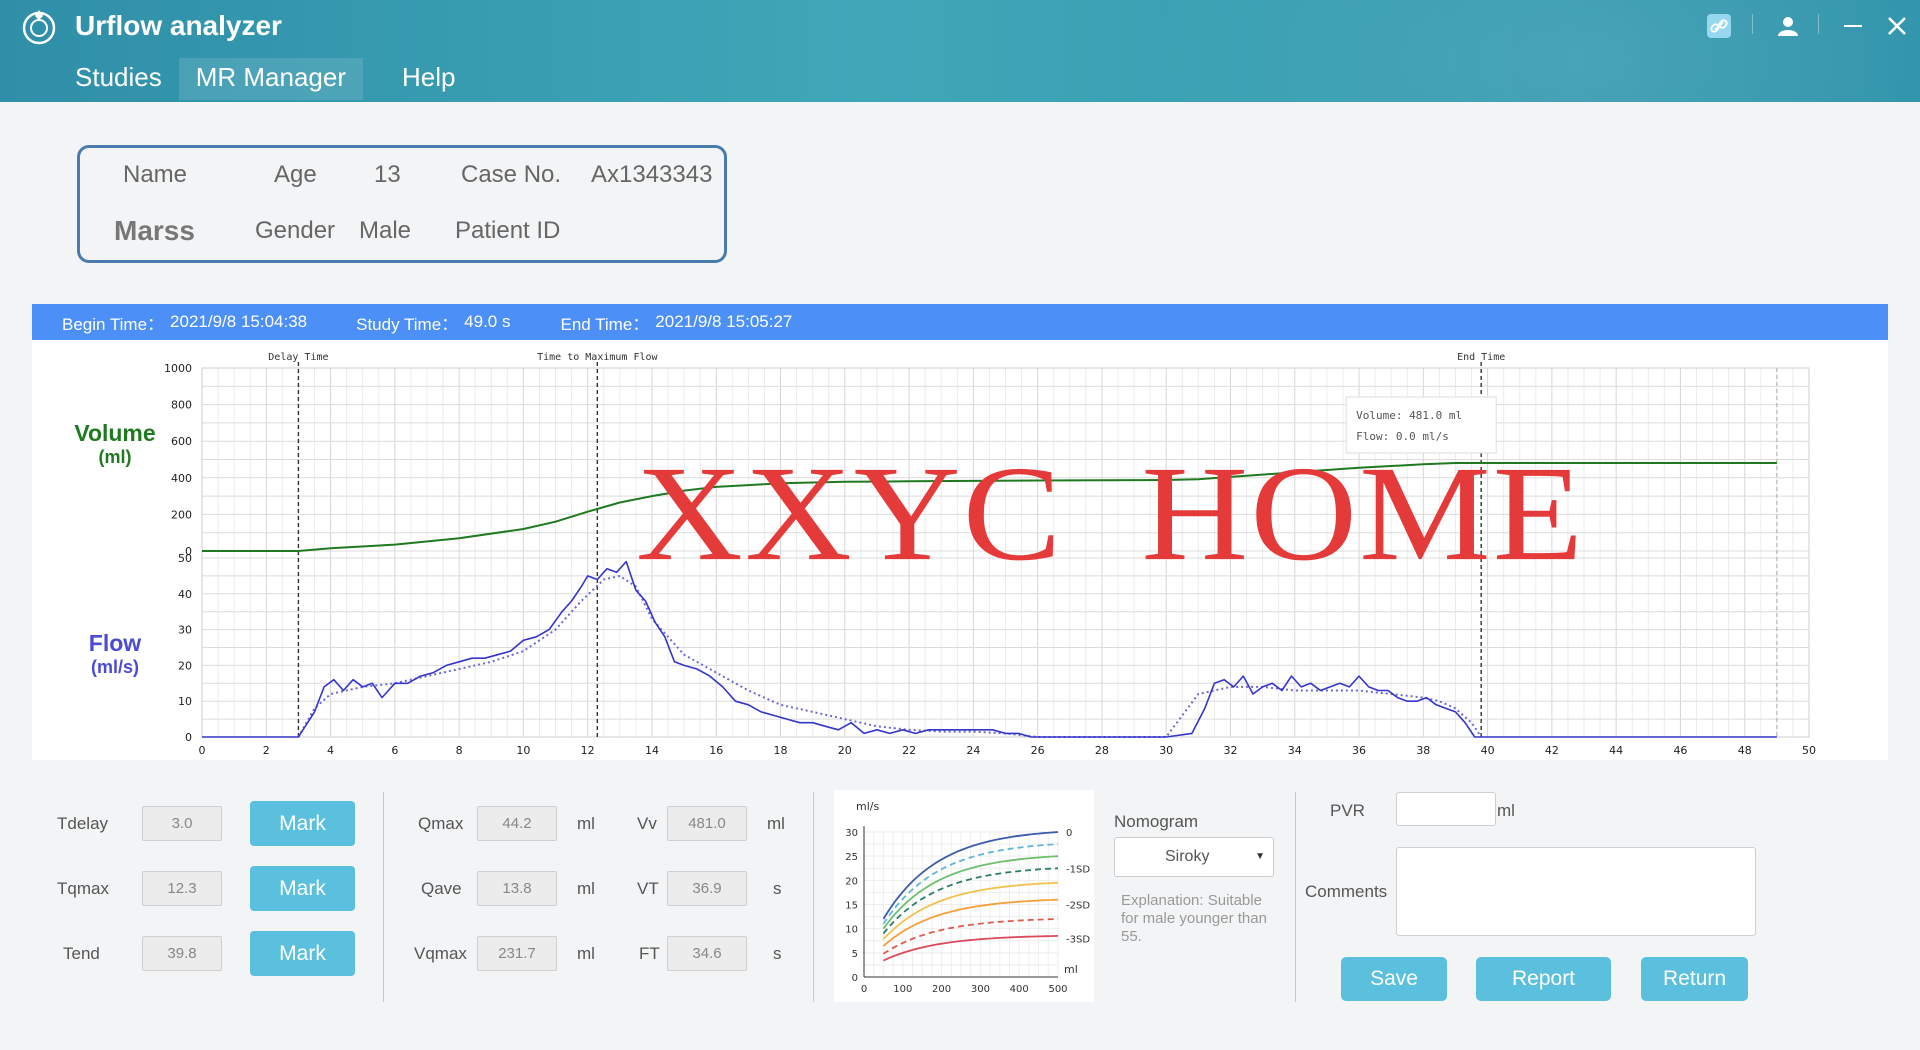  What do you see at coordinates (652, 750) in the screenshot?
I see `x-tick-label: 14` at bounding box center [652, 750].